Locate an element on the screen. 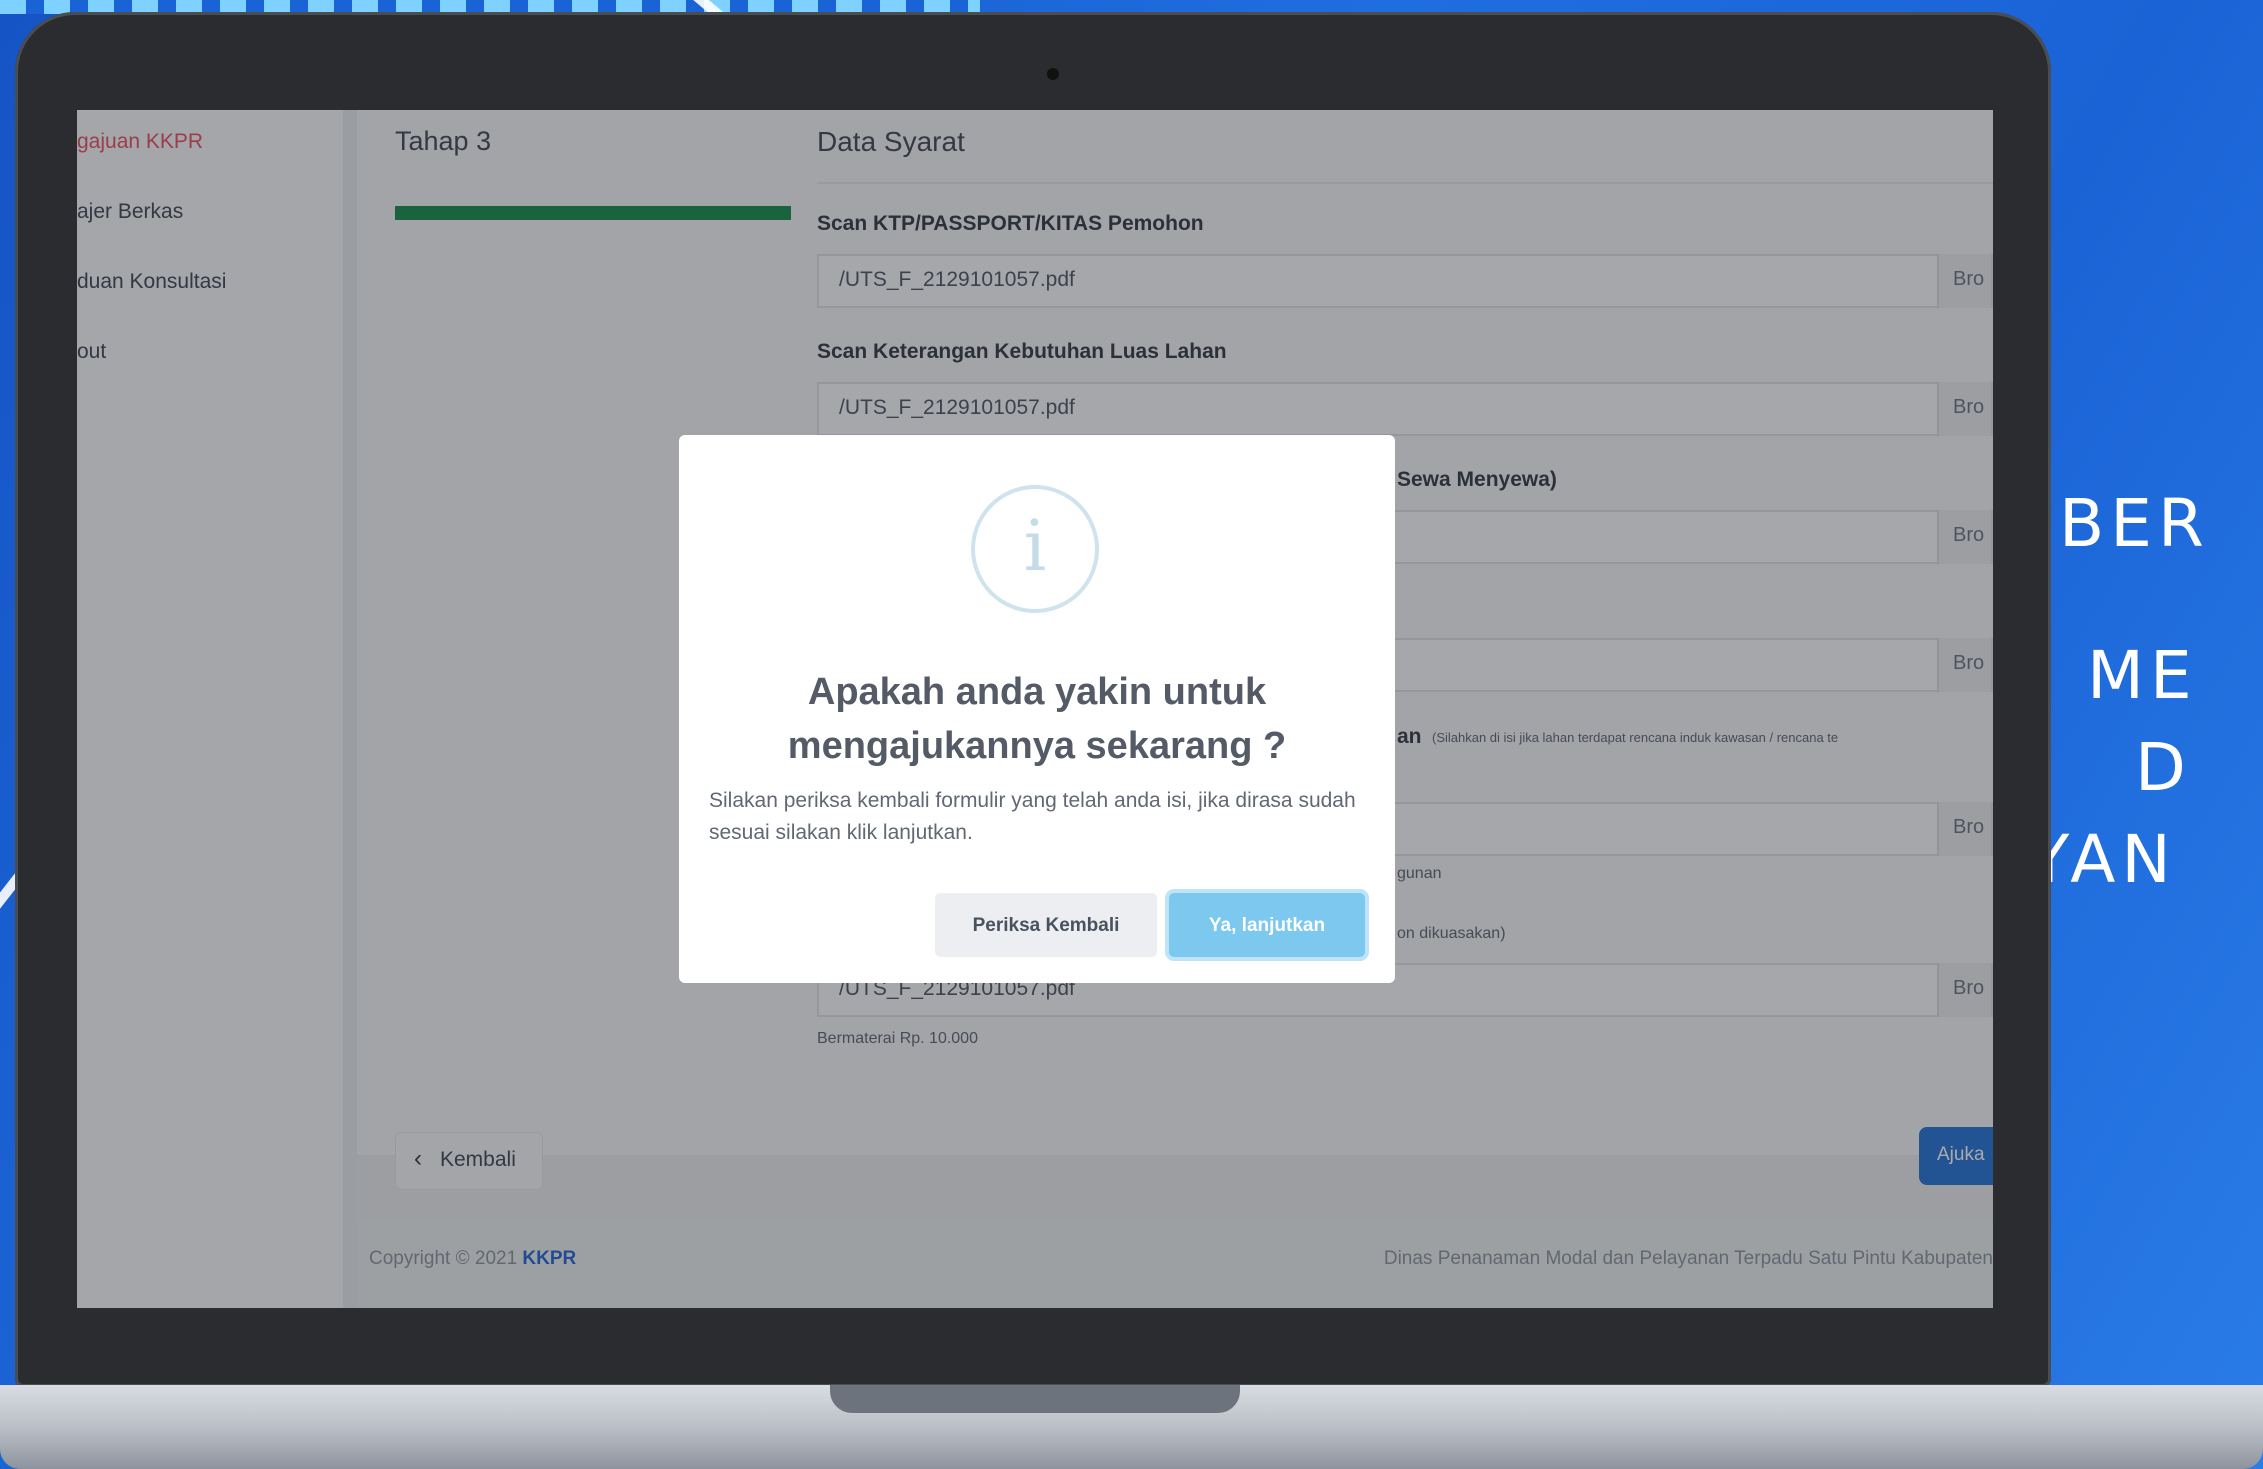 The height and width of the screenshot is (1469, 2263). side-caption-line: BER is located at coordinates (2134, 523).